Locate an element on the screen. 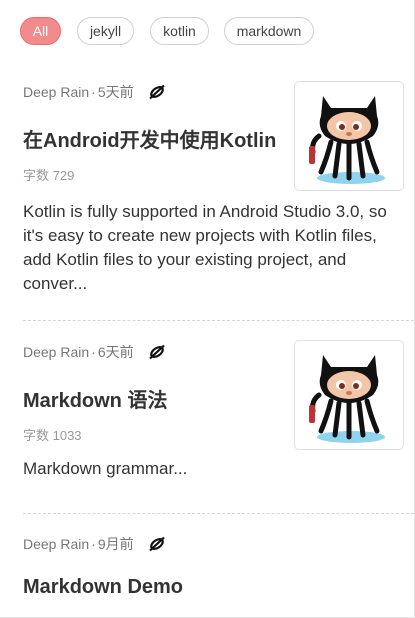  article-title: Markdown Demo is located at coordinates (103, 587).